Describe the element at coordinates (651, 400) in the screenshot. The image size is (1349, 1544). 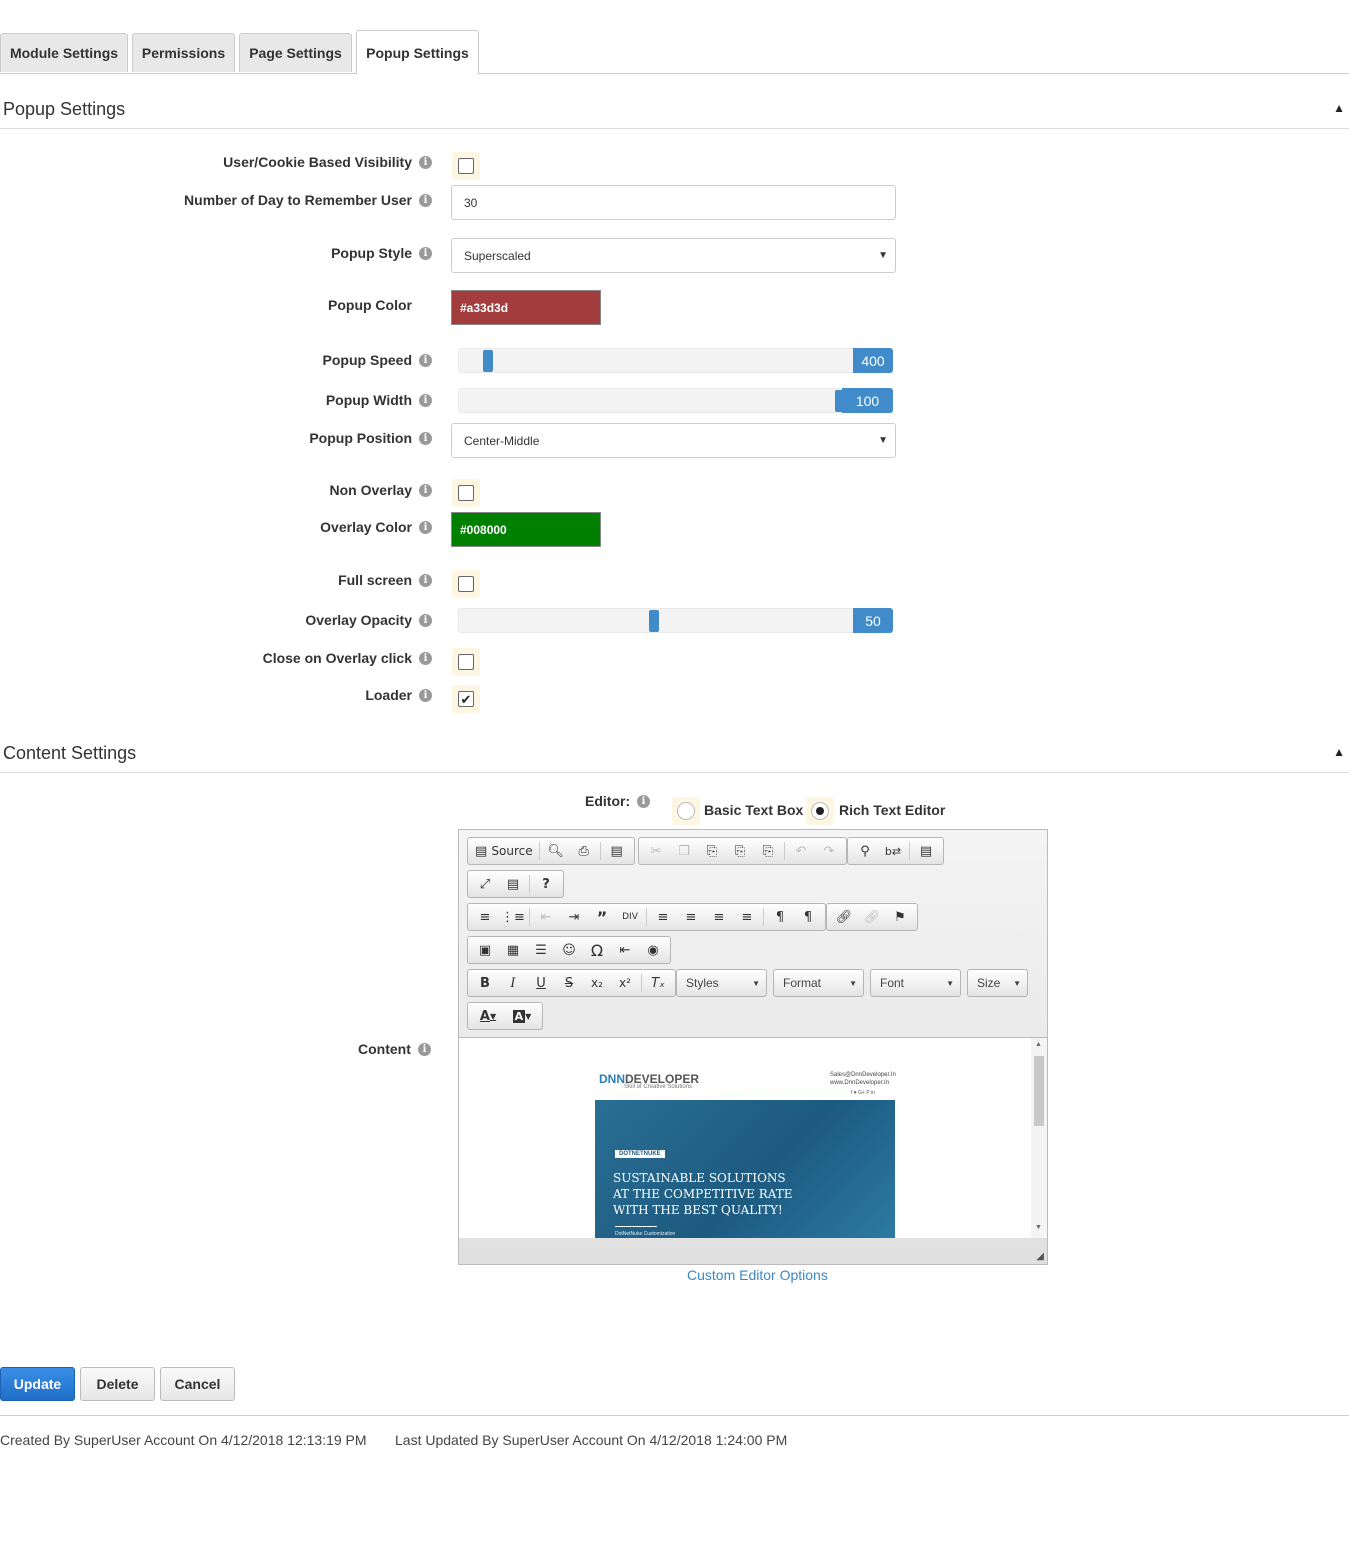
I see `popup-width-slider` at that location.